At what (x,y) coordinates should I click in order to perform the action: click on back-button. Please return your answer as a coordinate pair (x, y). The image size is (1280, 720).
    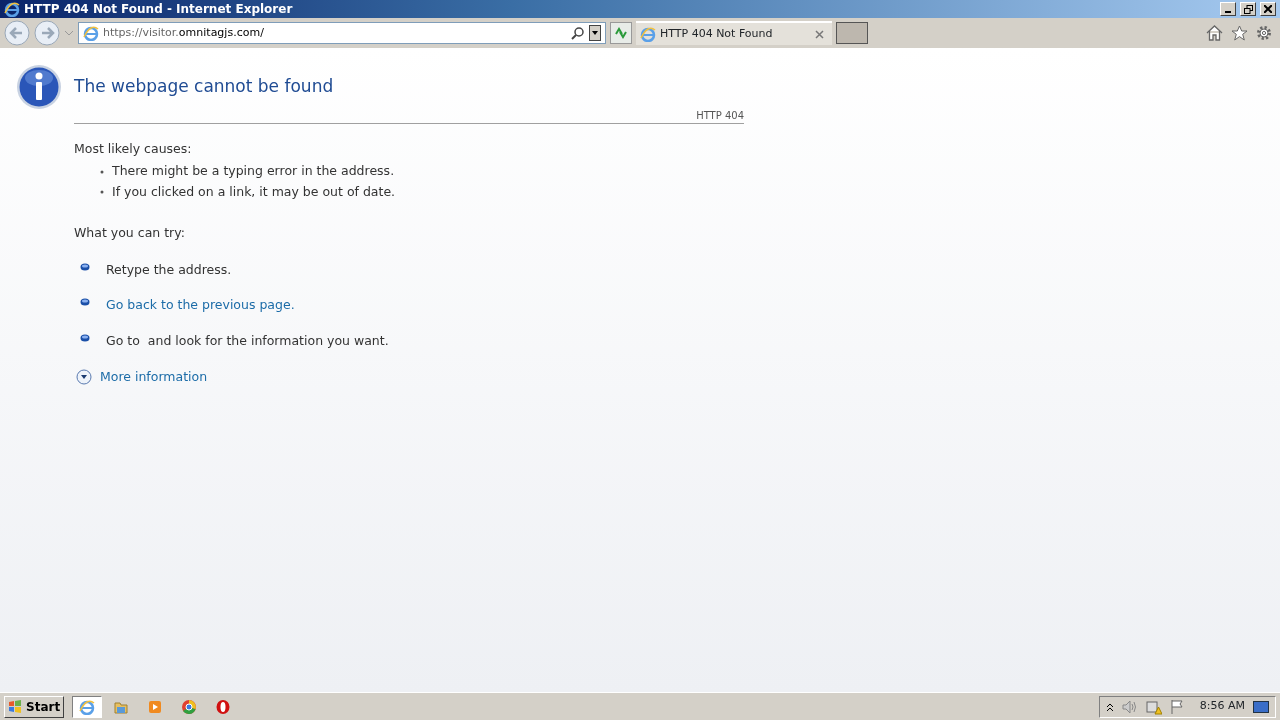
    Looking at the image, I should click on (17, 33).